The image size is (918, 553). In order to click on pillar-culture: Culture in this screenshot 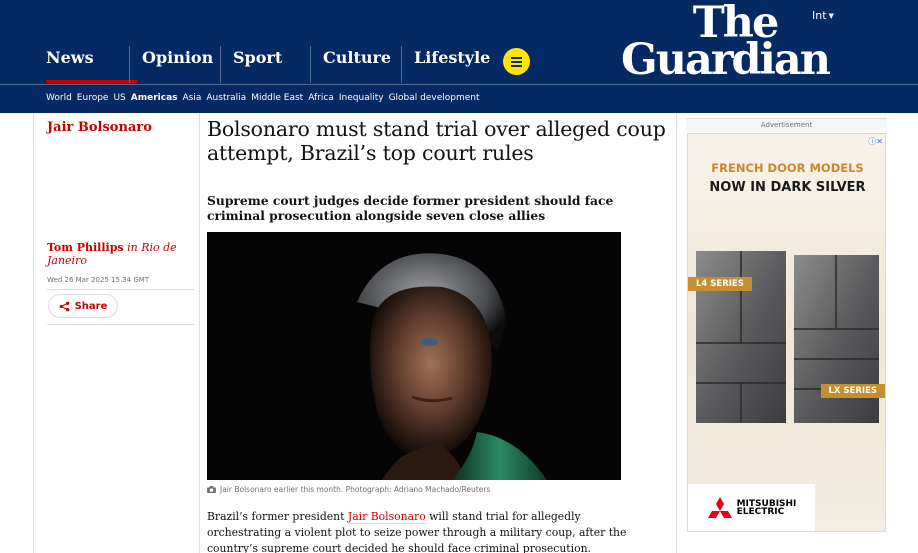, I will do `click(356, 64)`.